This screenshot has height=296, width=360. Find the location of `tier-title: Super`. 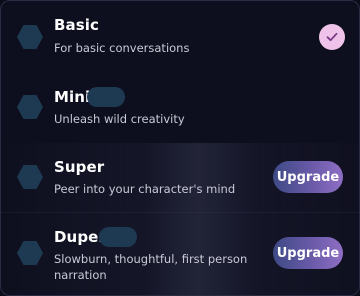

tier-title: Super is located at coordinates (79, 167).